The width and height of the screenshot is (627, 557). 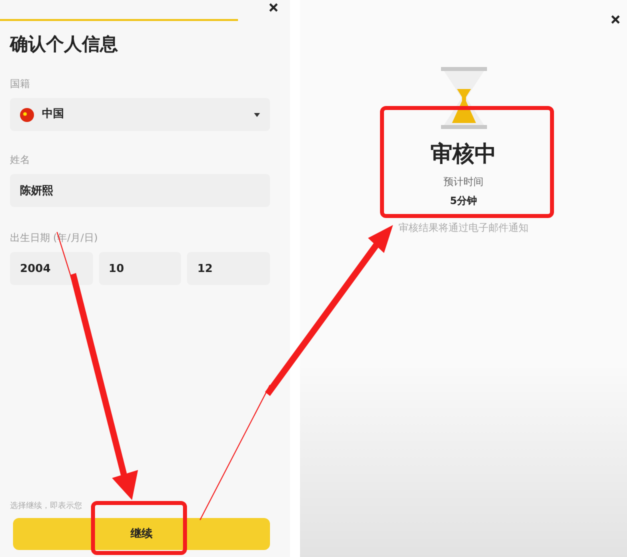 What do you see at coordinates (141, 534) in the screenshot?
I see `continue-button: 继续` at bounding box center [141, 534].